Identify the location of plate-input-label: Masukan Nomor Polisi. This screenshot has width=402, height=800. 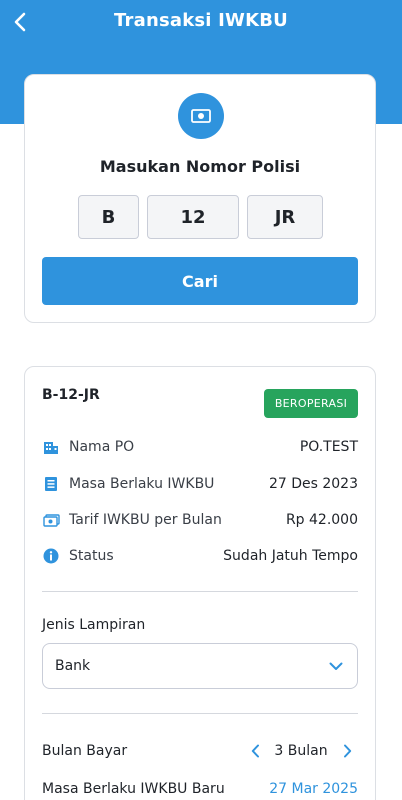
(200, 166).